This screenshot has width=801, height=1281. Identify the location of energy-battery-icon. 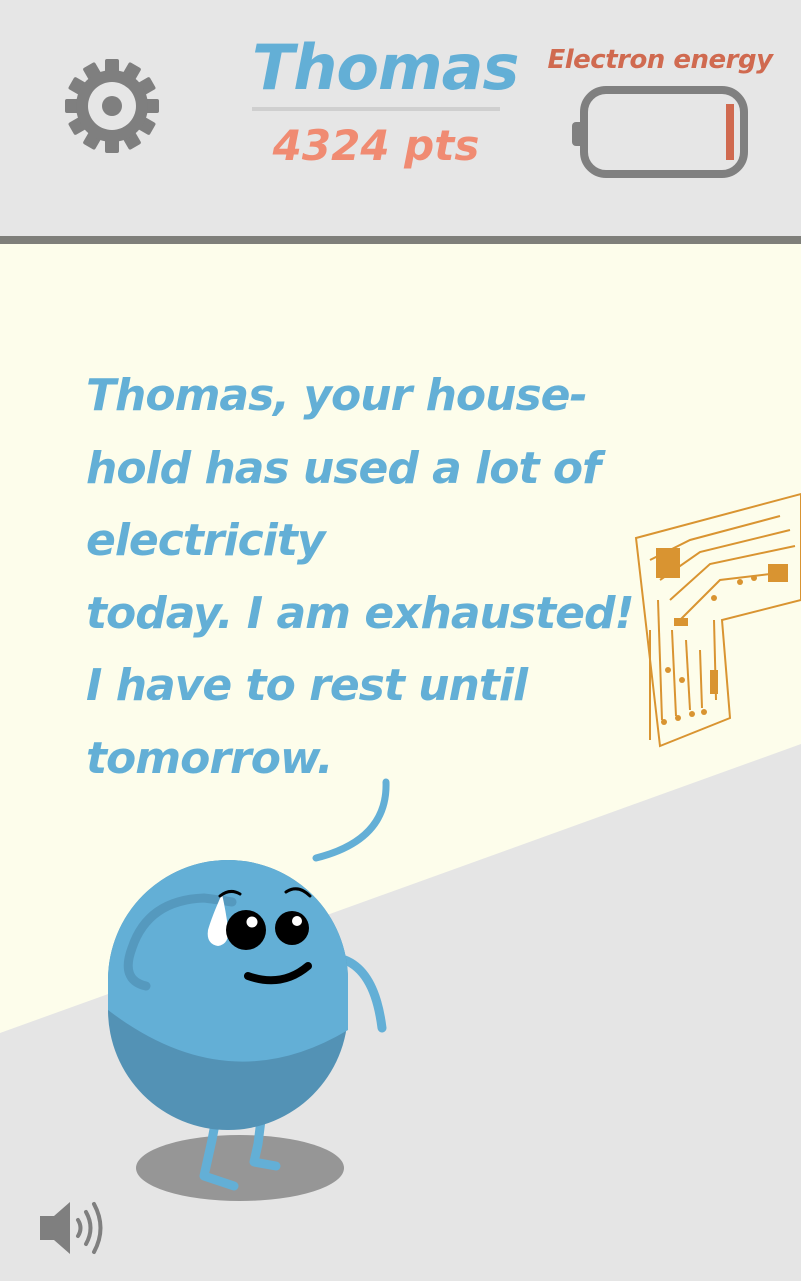
(660, 132).